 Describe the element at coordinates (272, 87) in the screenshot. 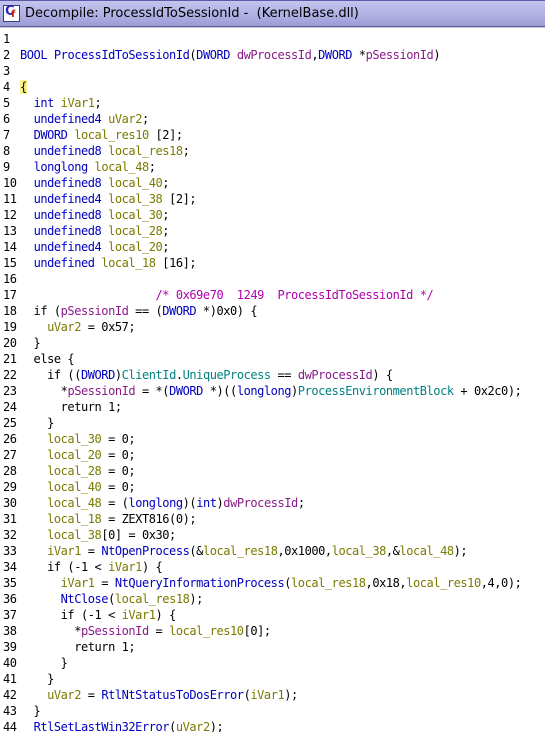

I see `code-line: 4{` at that location.